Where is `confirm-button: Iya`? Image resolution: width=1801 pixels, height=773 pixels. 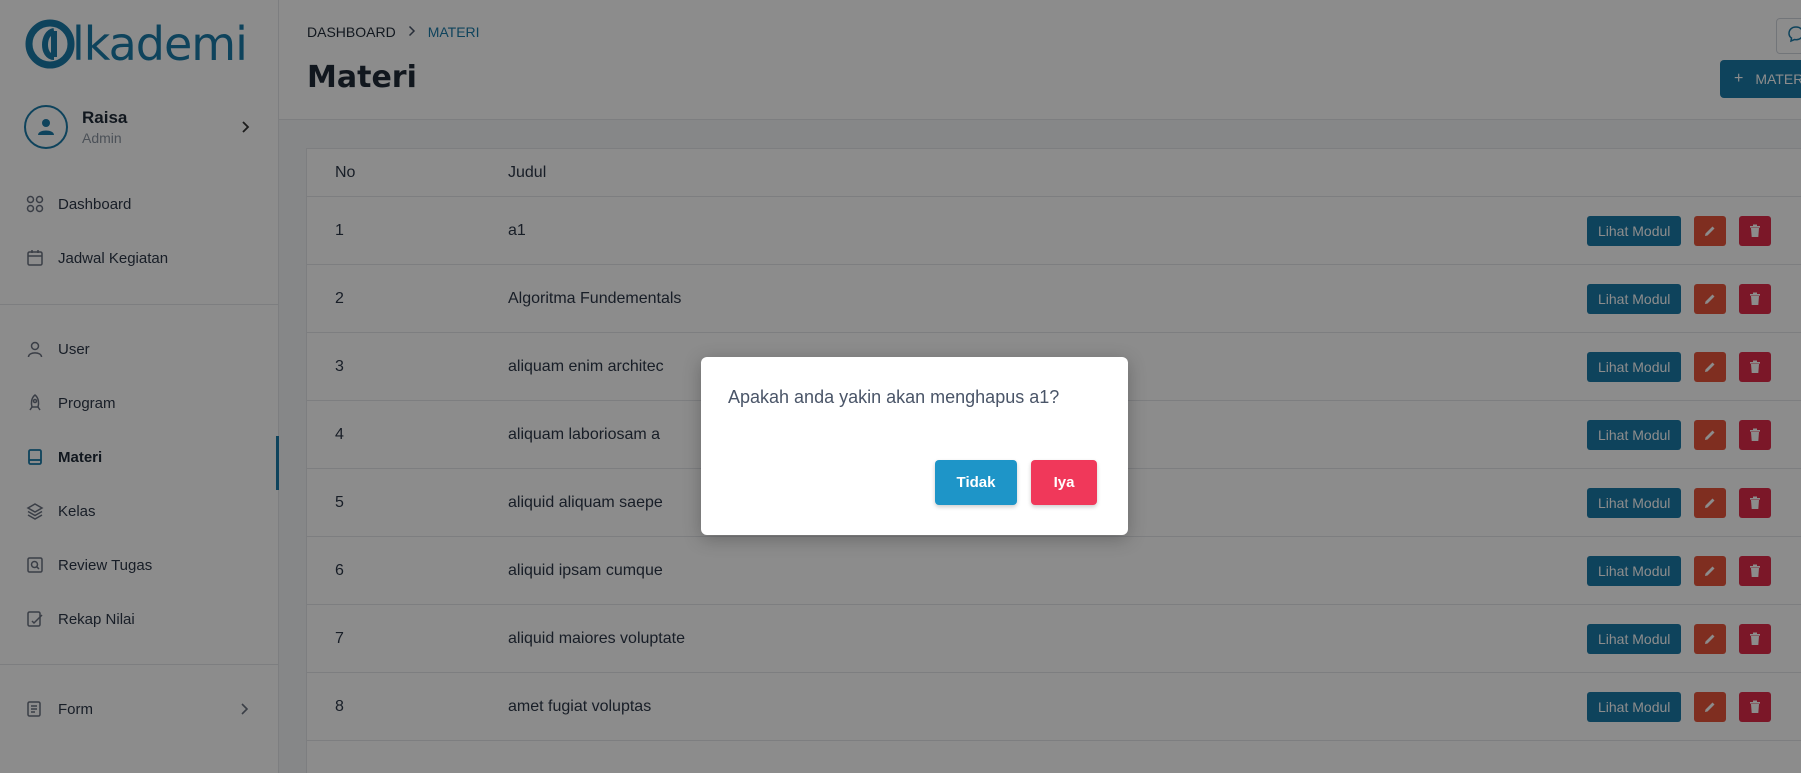
confirm-button: Iya is located at coordinates (1064, 482).